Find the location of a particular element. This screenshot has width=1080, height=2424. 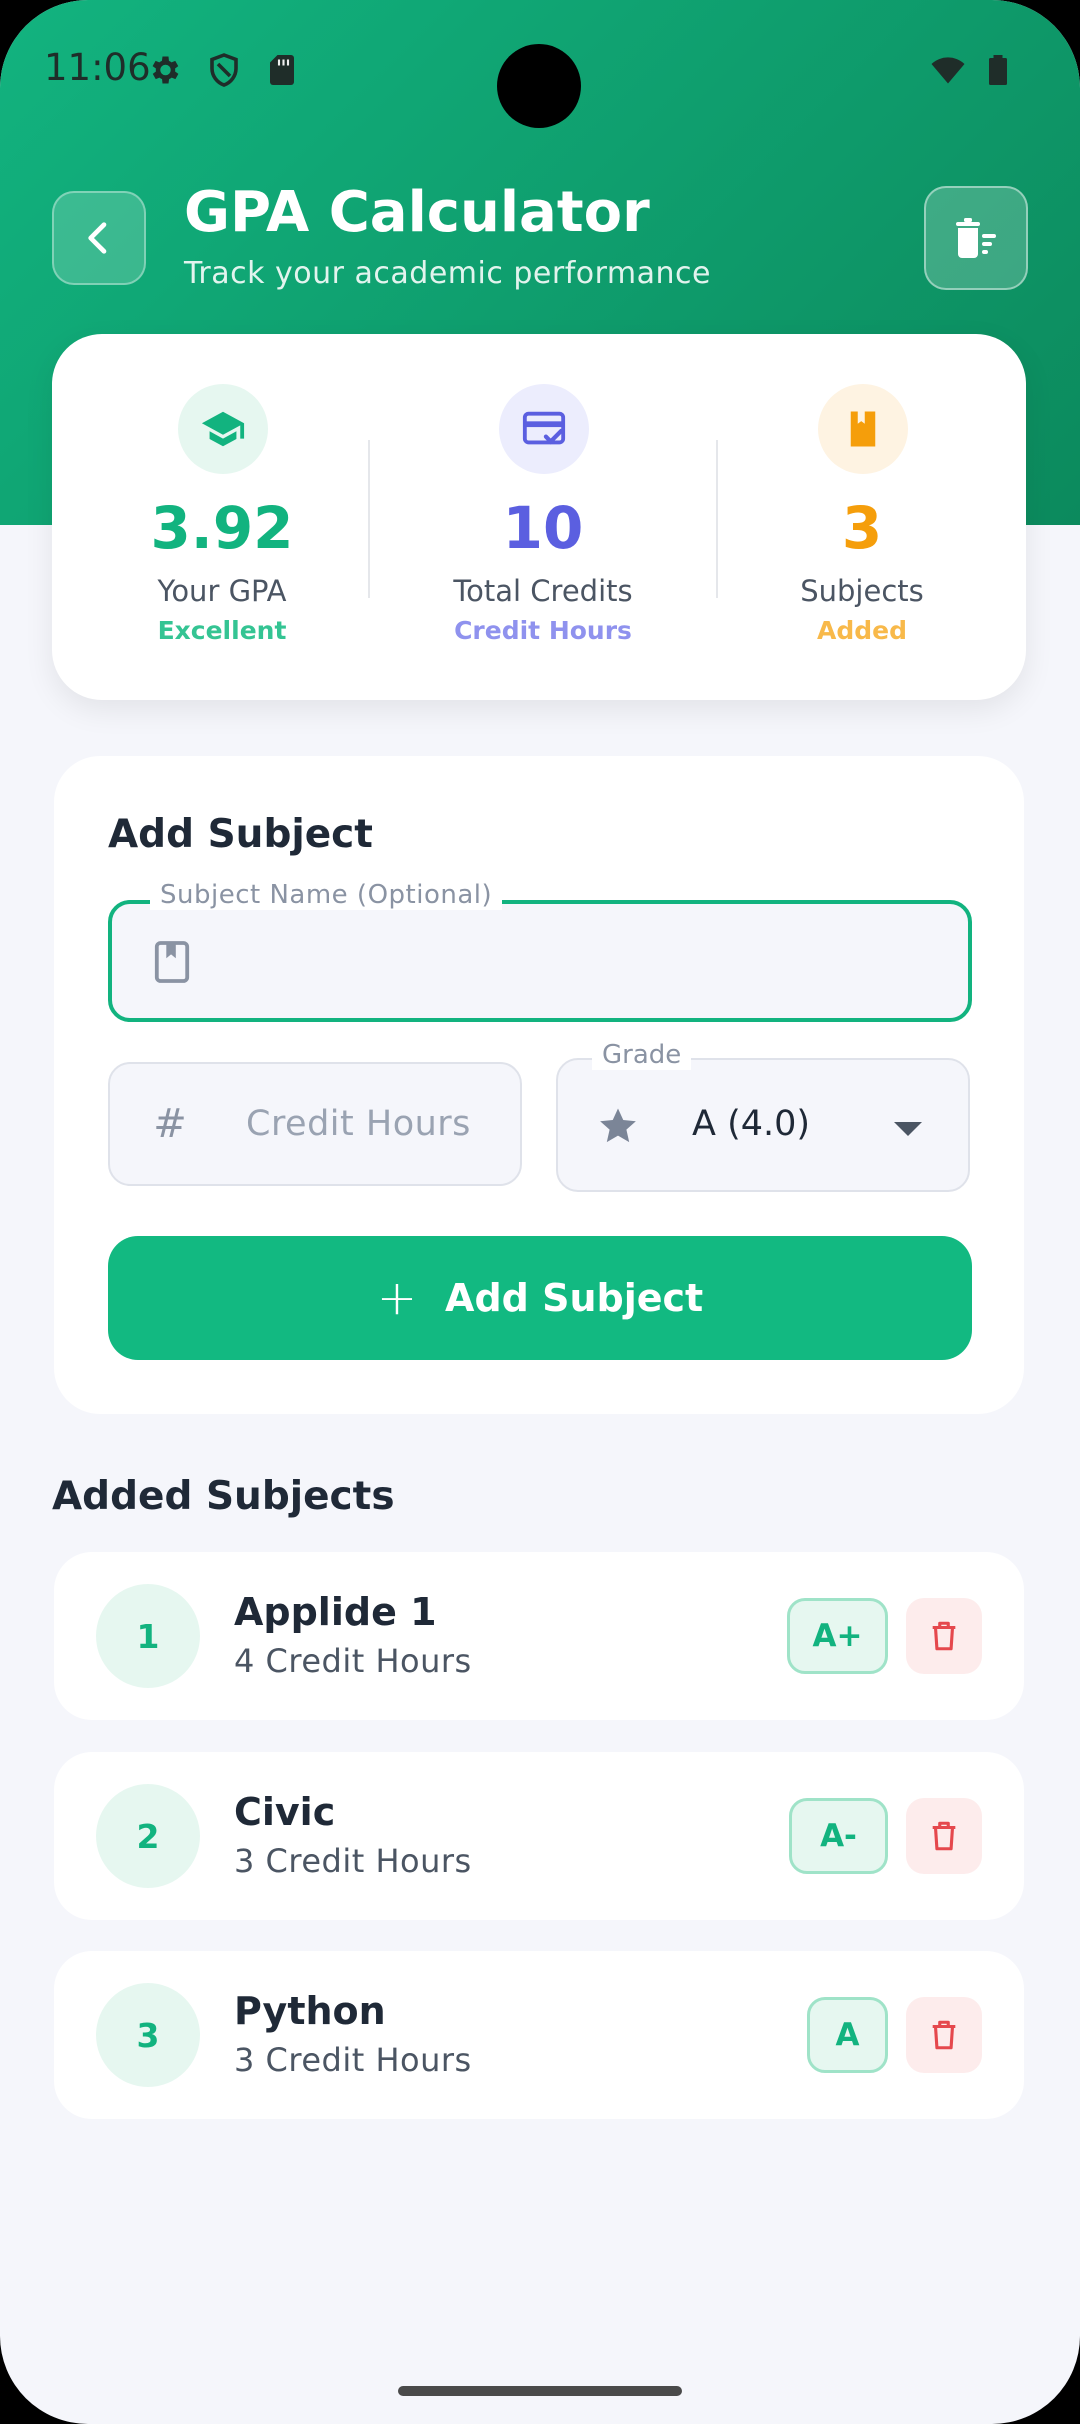

gear-icon is located at coordinates (165, 70).